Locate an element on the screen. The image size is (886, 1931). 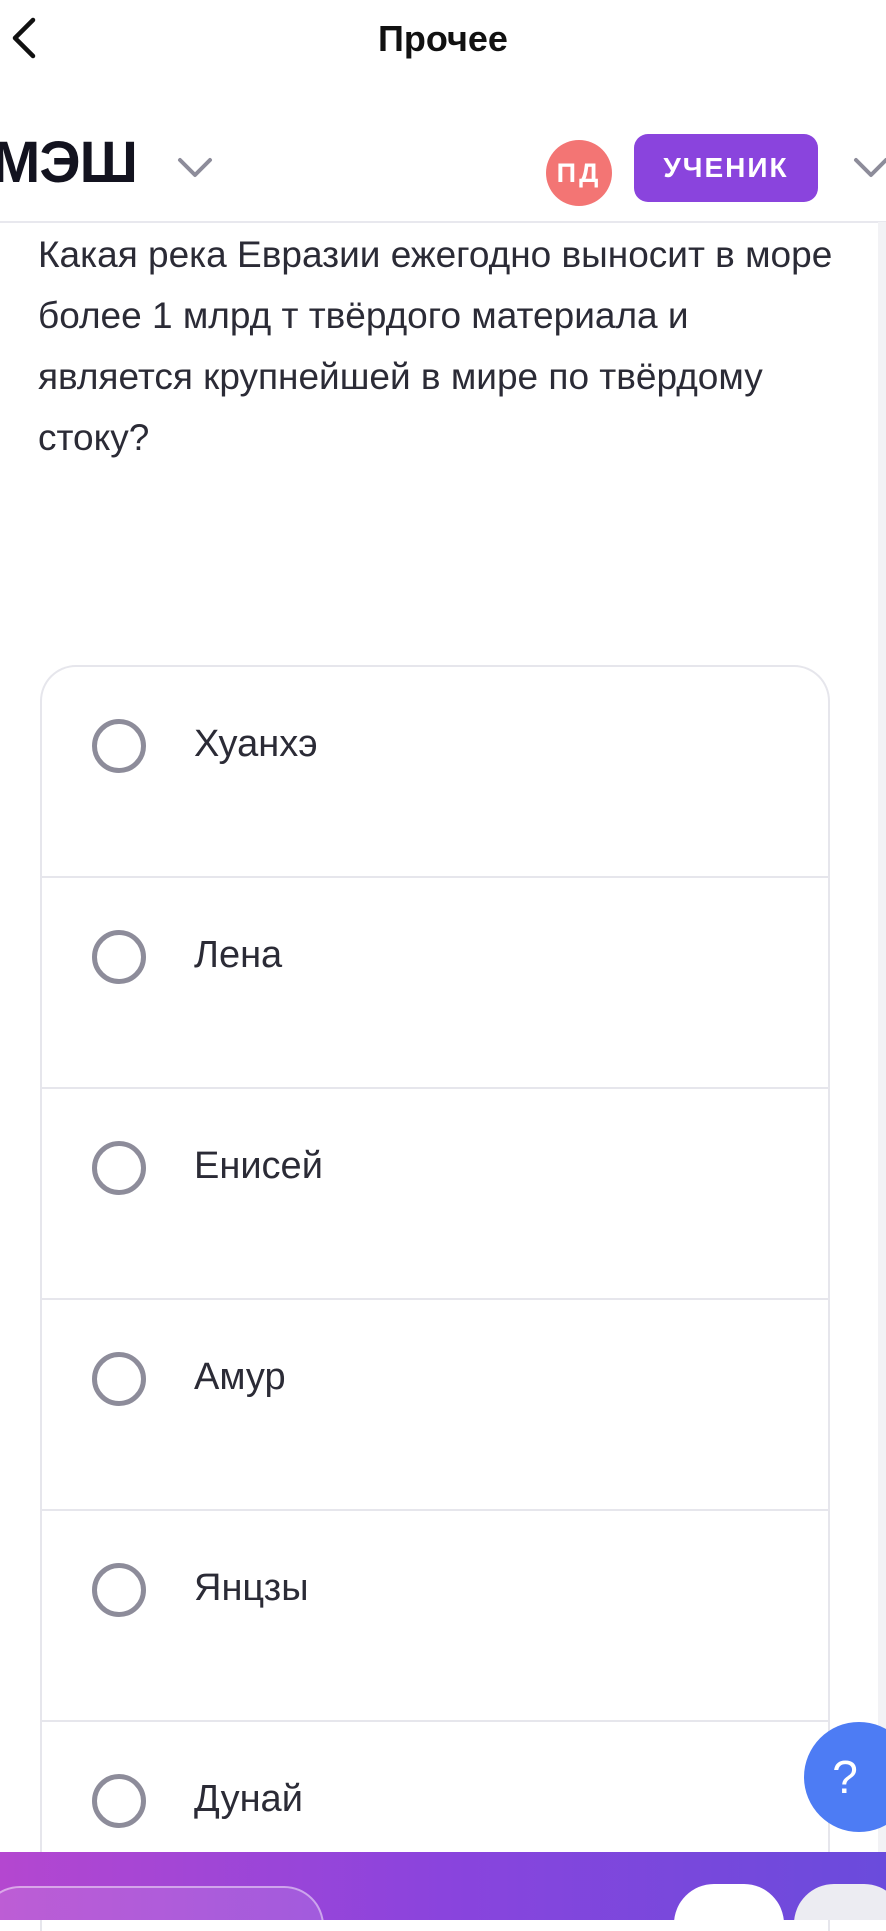
app-logo: МЭШ is located at coordinates (69, 162).